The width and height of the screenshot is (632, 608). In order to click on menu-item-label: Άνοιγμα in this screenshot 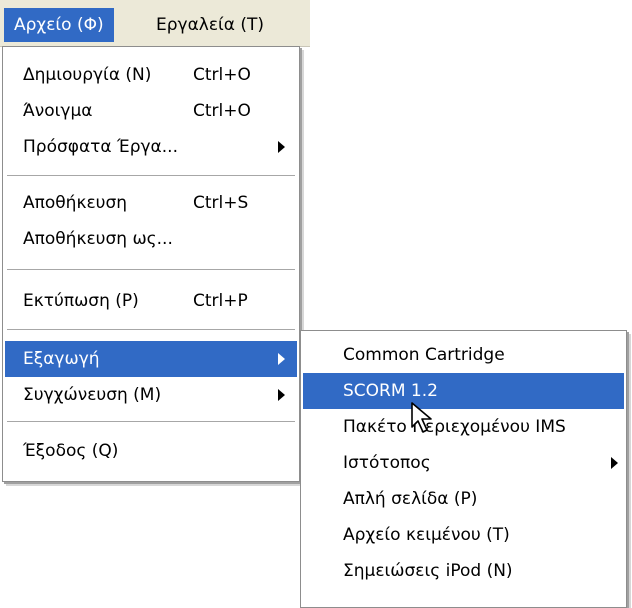, I will do `click(58, 111)`.